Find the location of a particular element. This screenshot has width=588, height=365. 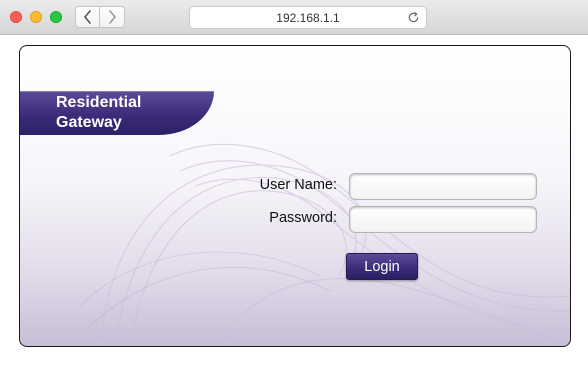

close-window-button is located at coordinates (16, 17).